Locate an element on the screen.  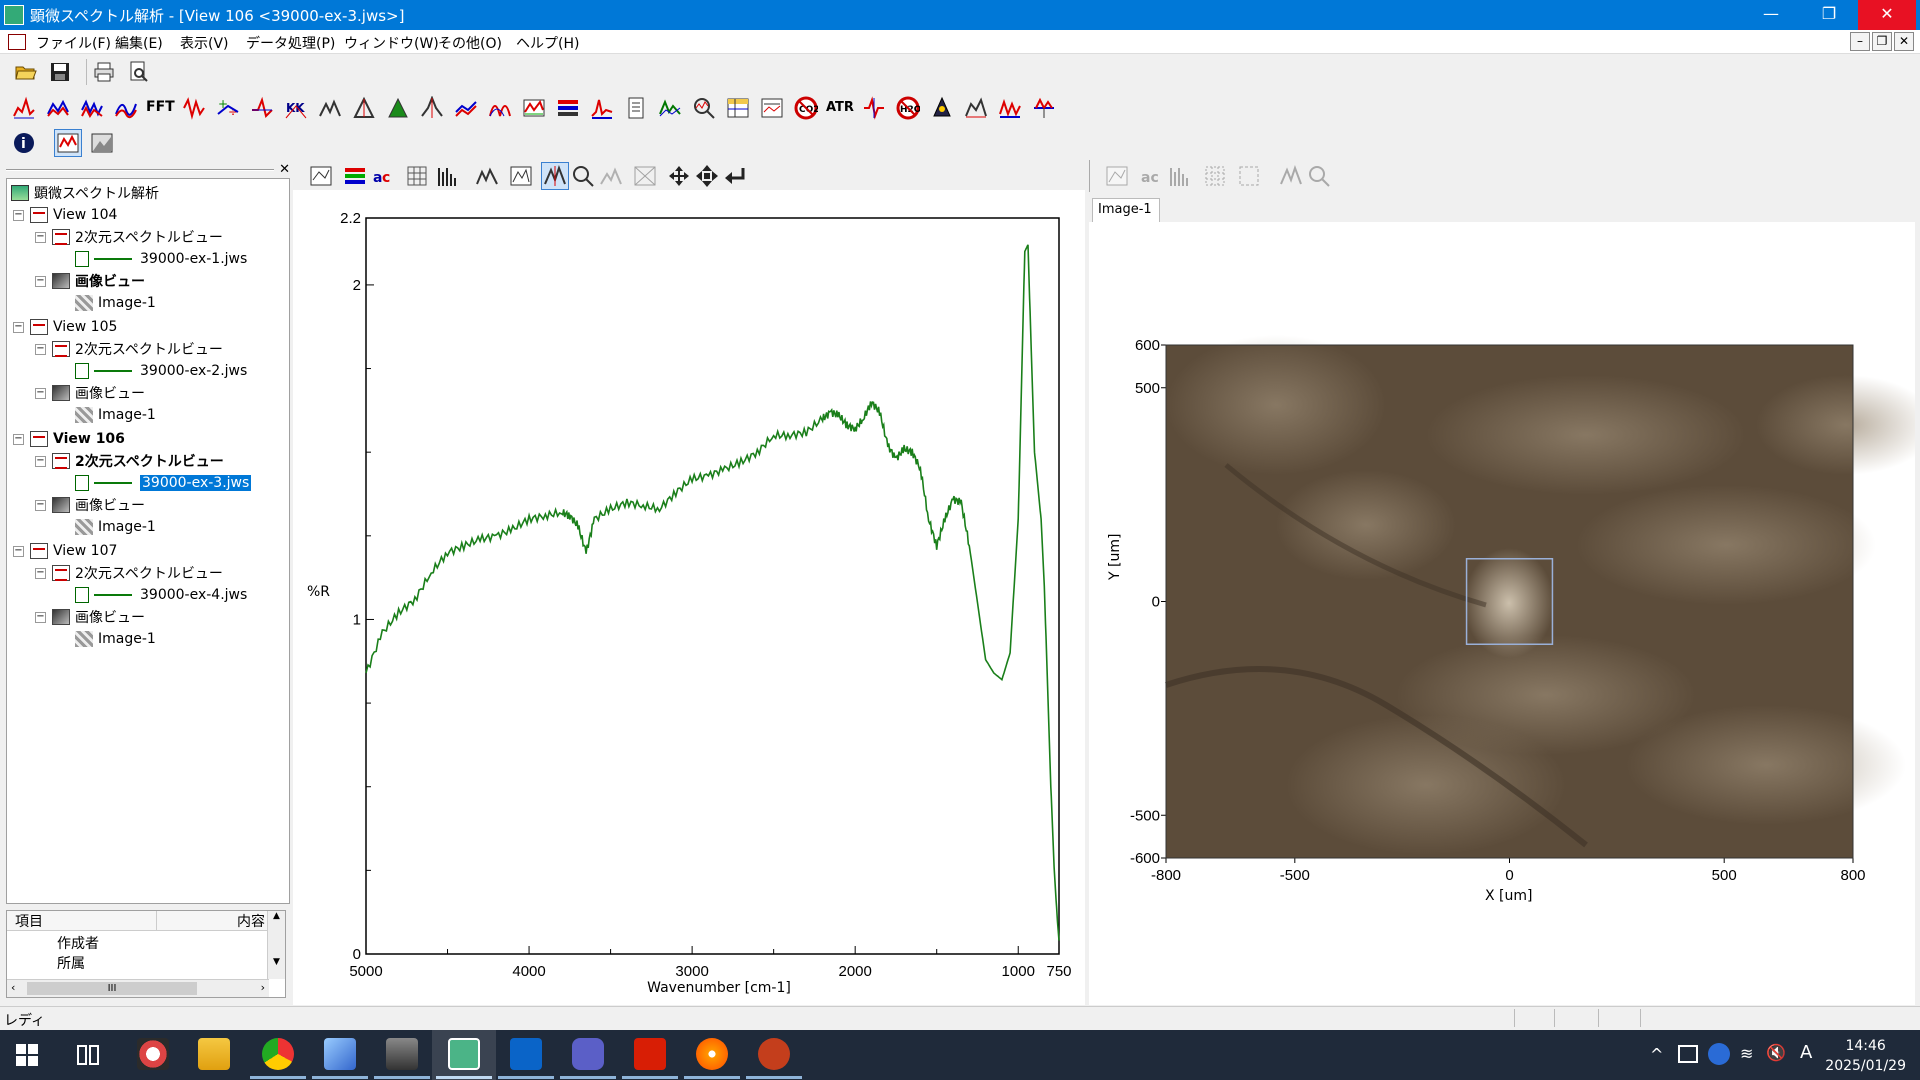
tree-img-view-105: − 画像ビュー is located at coordinates (90, 393).